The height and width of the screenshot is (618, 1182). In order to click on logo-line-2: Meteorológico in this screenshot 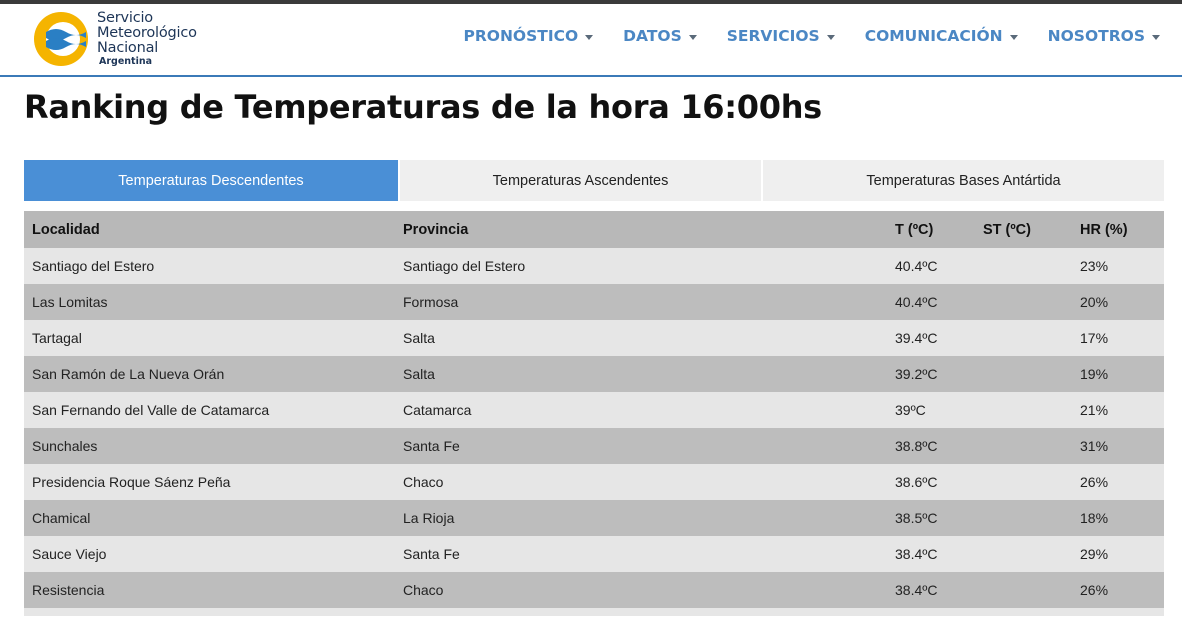, I will do `click(147, 33)`.